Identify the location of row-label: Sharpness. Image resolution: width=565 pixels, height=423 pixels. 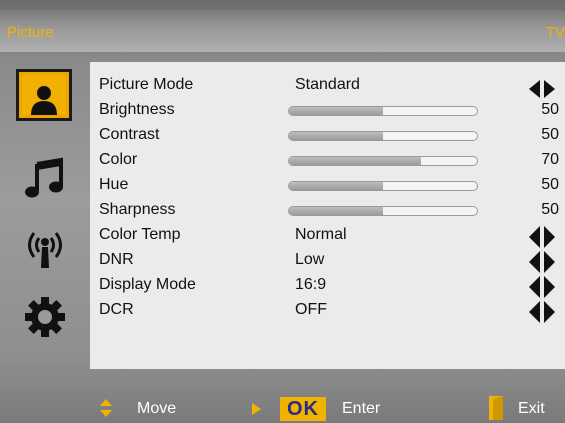
(137, 209).